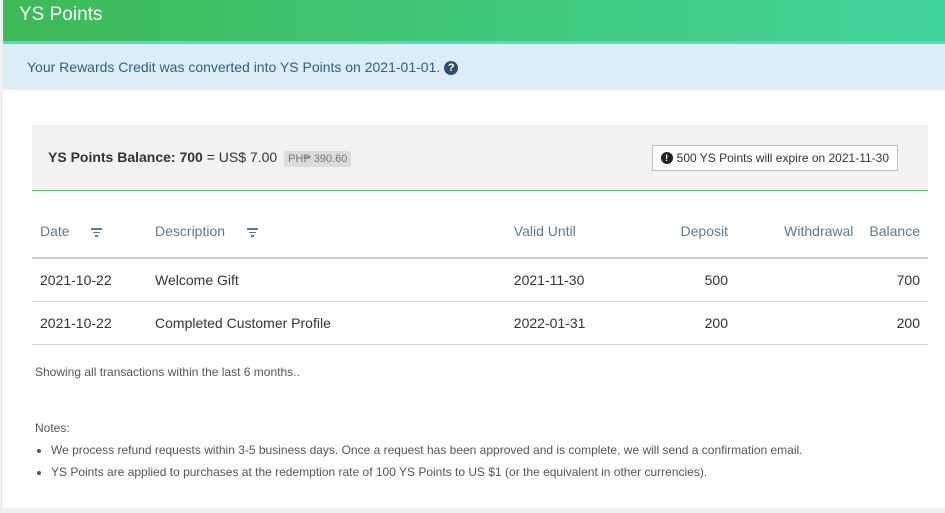 Image resolution: width=945 pixels, height=513 pixels. What do you see at coordinates (573, 232) in the screenshot?
I see `col-valid-until: Valid Until` at bounding box center [573, 232].